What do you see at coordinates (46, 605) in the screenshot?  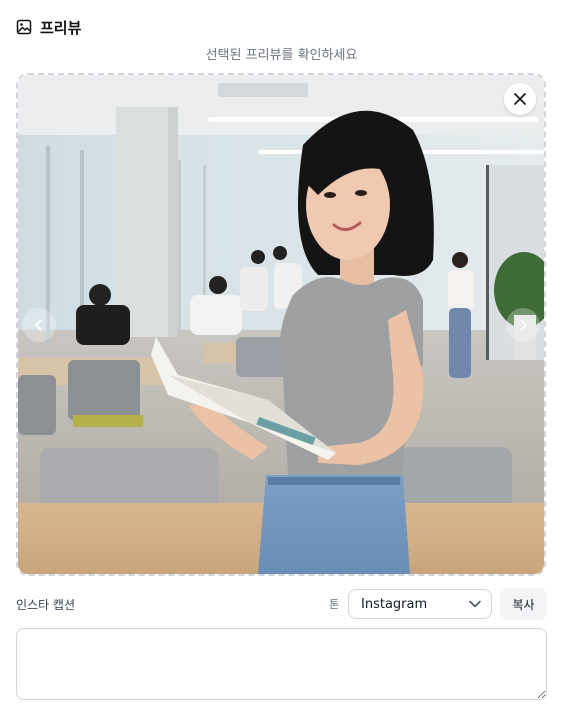 I see `caption-label: 인스타 캡션` at bounding box center [46, 605].